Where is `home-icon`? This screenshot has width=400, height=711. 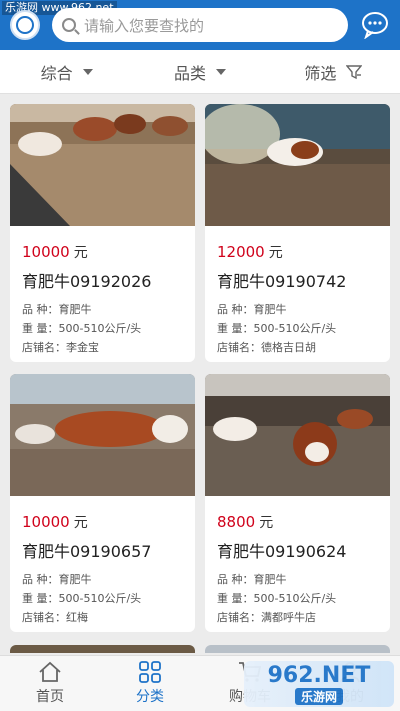 home-icon is located at coordinates (50, 671).